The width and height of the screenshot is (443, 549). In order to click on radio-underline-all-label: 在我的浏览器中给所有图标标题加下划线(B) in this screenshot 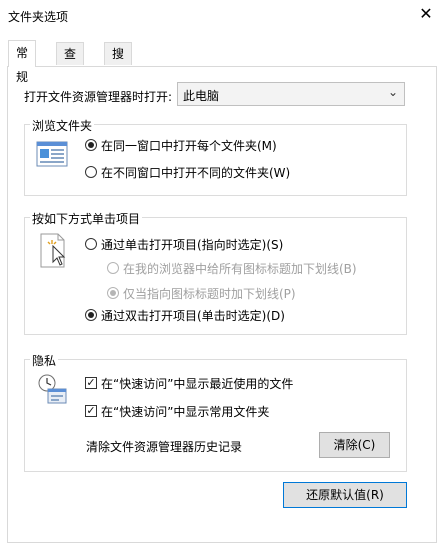, I will do `click(240, 268)`.